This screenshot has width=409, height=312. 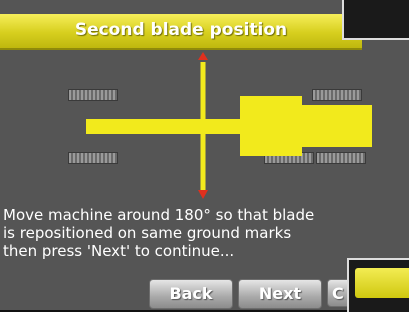 I want to click on arrow-down-icon, so click(x=203, y=194).